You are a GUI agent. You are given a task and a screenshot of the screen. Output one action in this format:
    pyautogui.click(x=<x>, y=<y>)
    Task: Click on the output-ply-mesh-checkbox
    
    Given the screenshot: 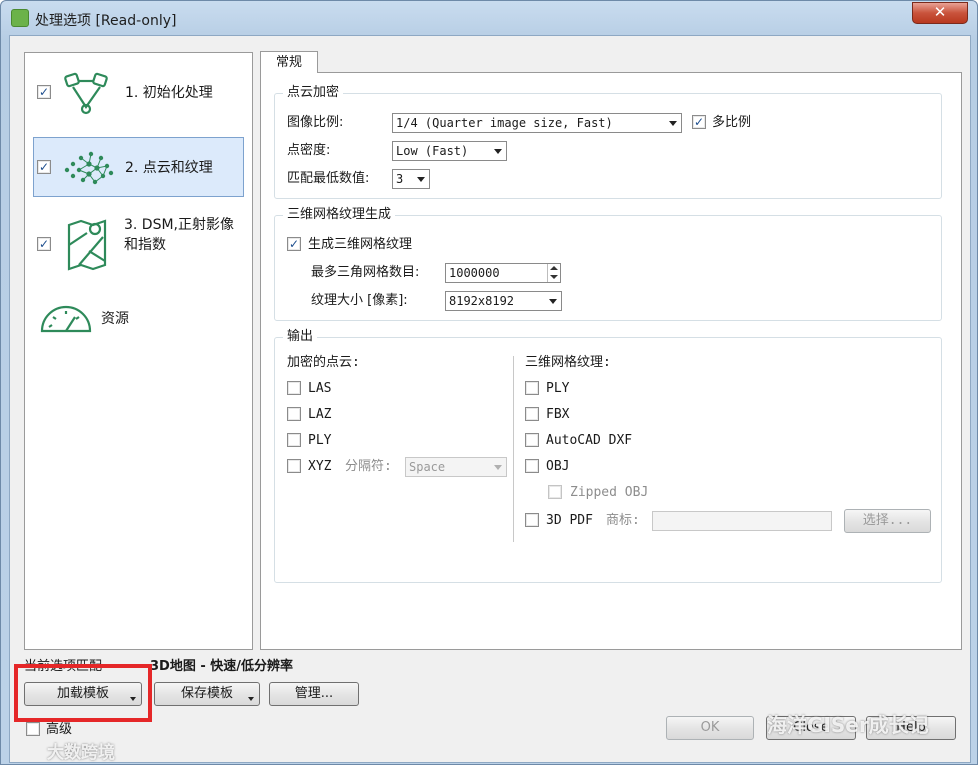 What is the action you would take?
    pyautogui.click(x=532, y=388)
    